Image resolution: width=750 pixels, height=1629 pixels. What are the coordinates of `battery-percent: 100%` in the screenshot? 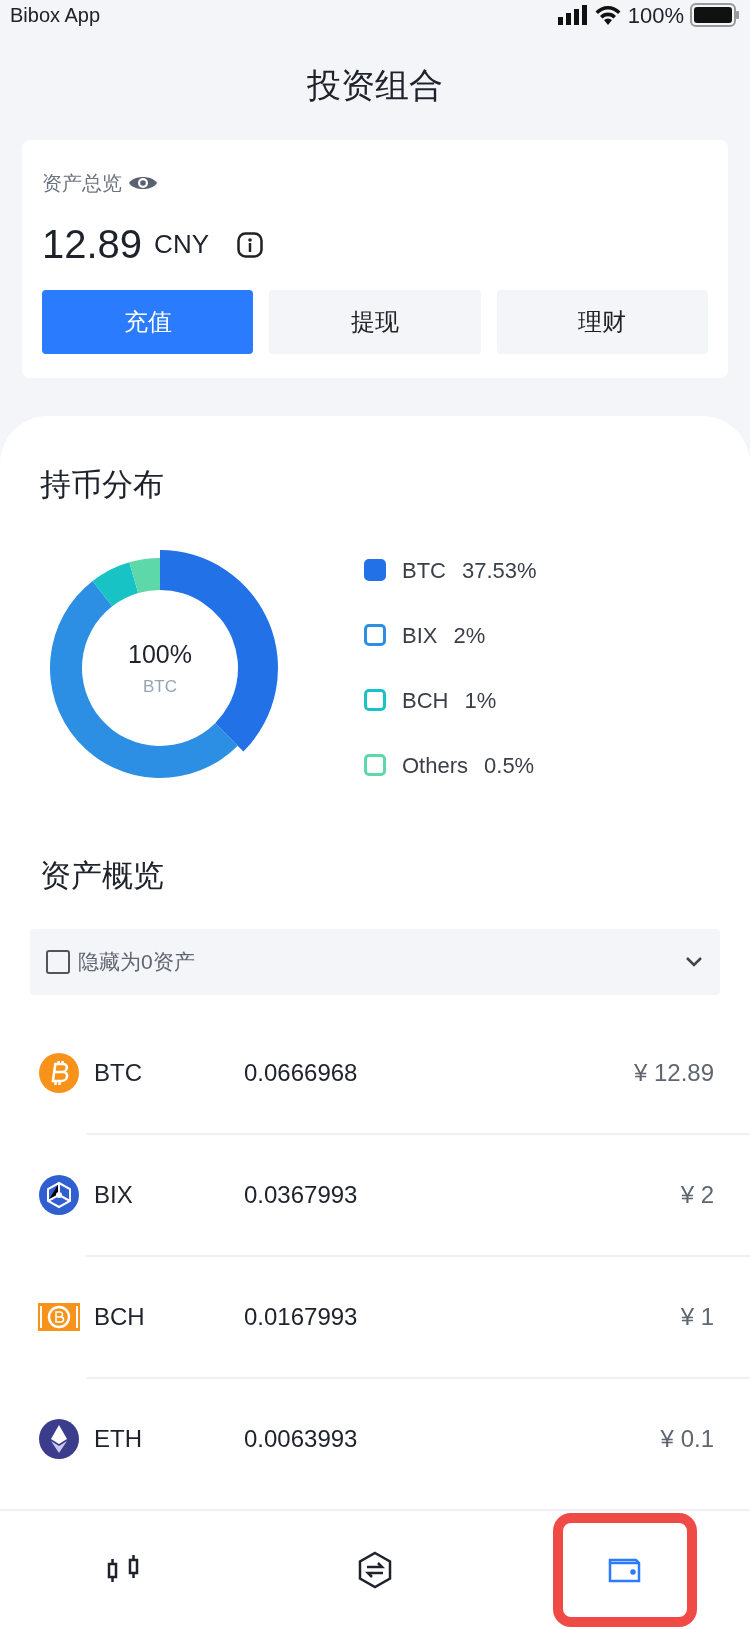 It's located at (655, 15).